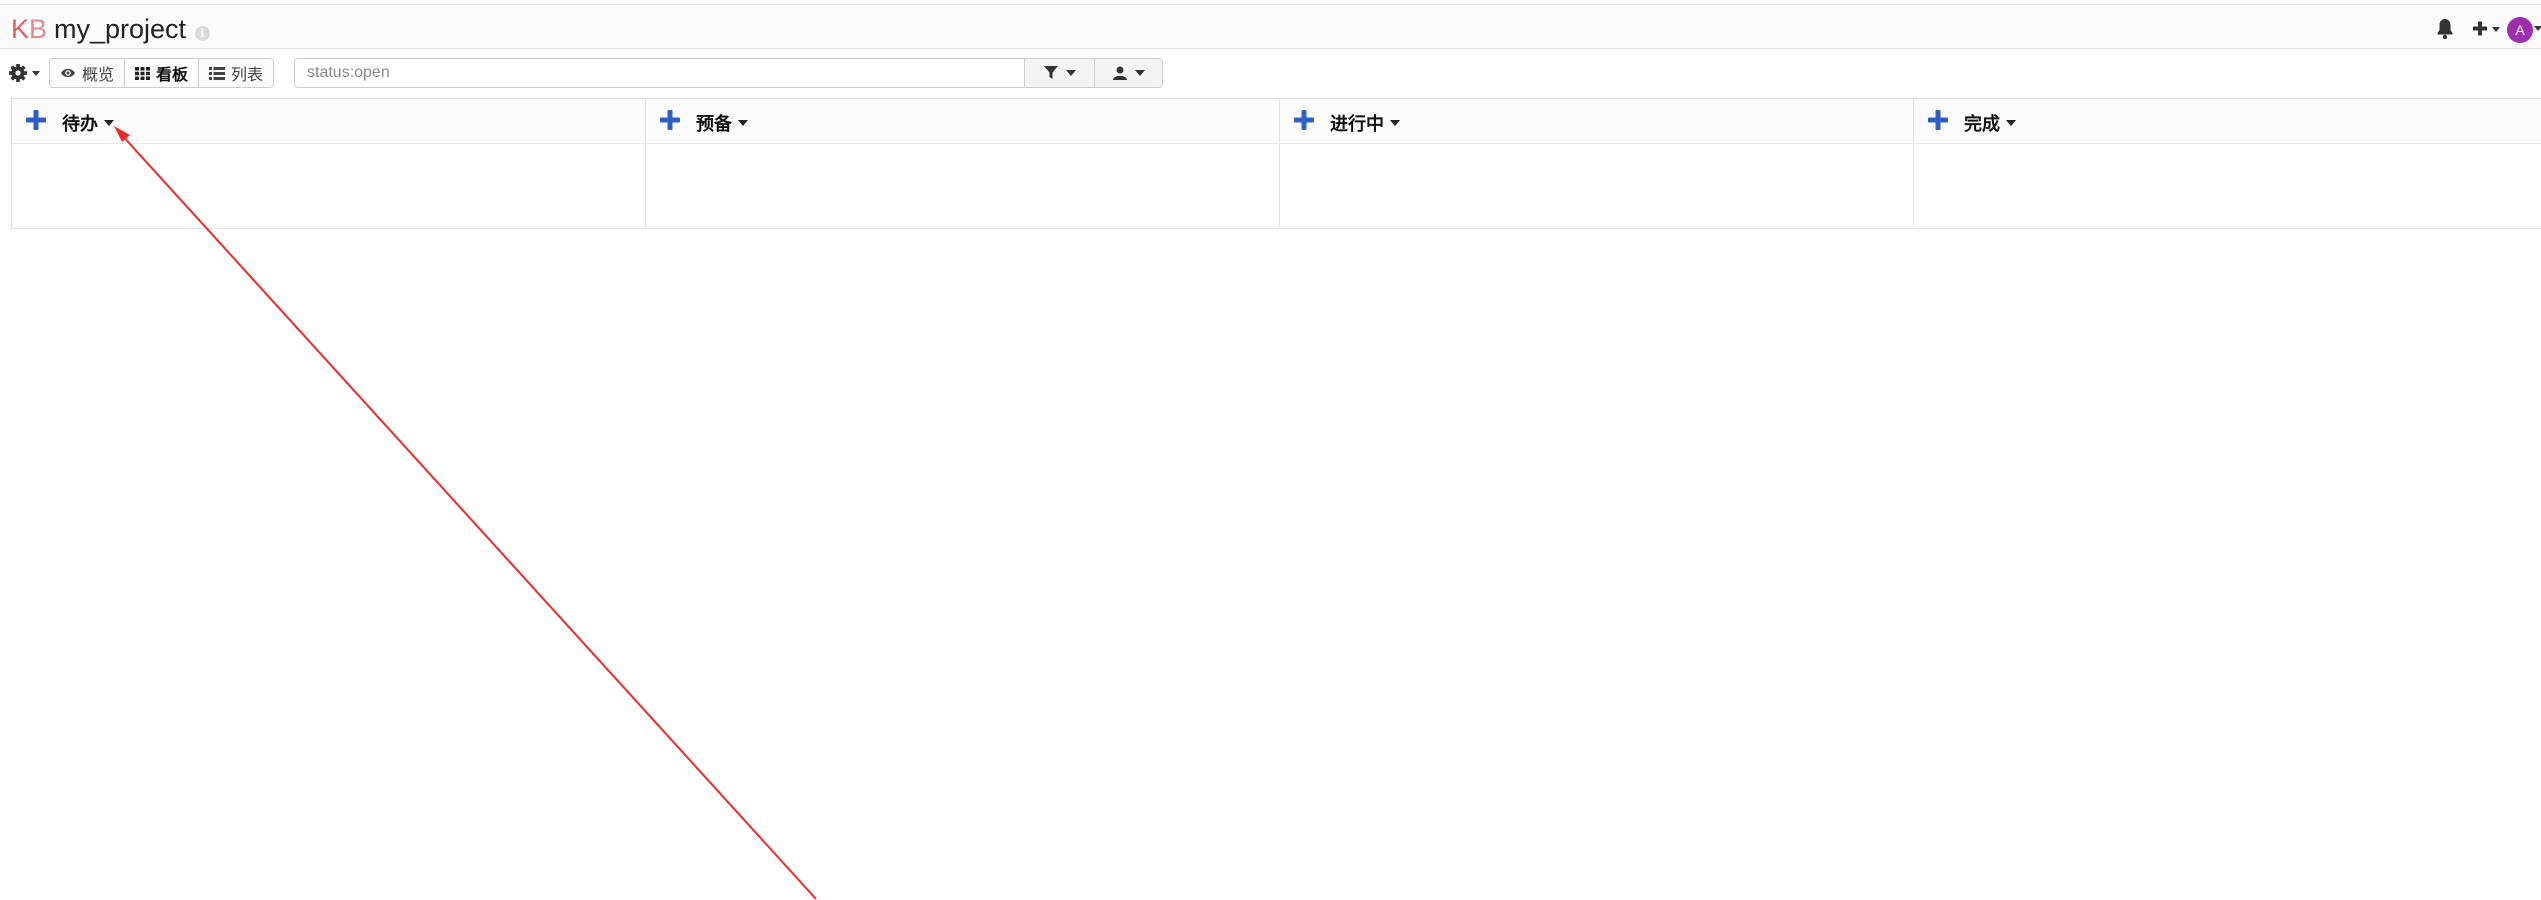  What do you see at coordinates (1597, 164) in the screenshot?
I see `board-column-in-progress: 进行中` at bounding box center [1597, 164].